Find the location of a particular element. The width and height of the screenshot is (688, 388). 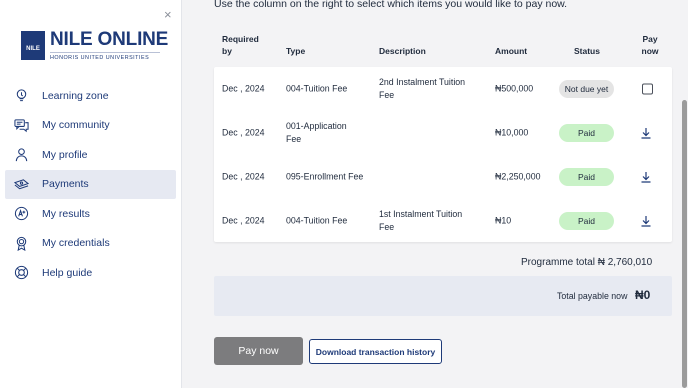

cell-description: 1st Instalment Tuition Fee is located at coordinates (421, 220).